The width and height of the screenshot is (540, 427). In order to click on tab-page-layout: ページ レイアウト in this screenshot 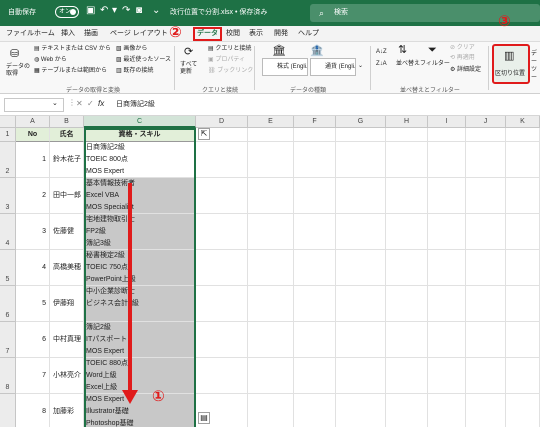, I will do `click(139, 34)`.